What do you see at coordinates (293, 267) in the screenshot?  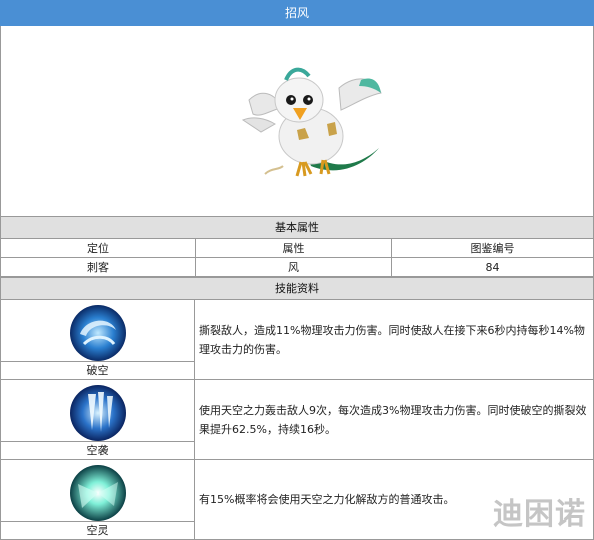 I see `element-value: 风` at bounding box center [293, 267].